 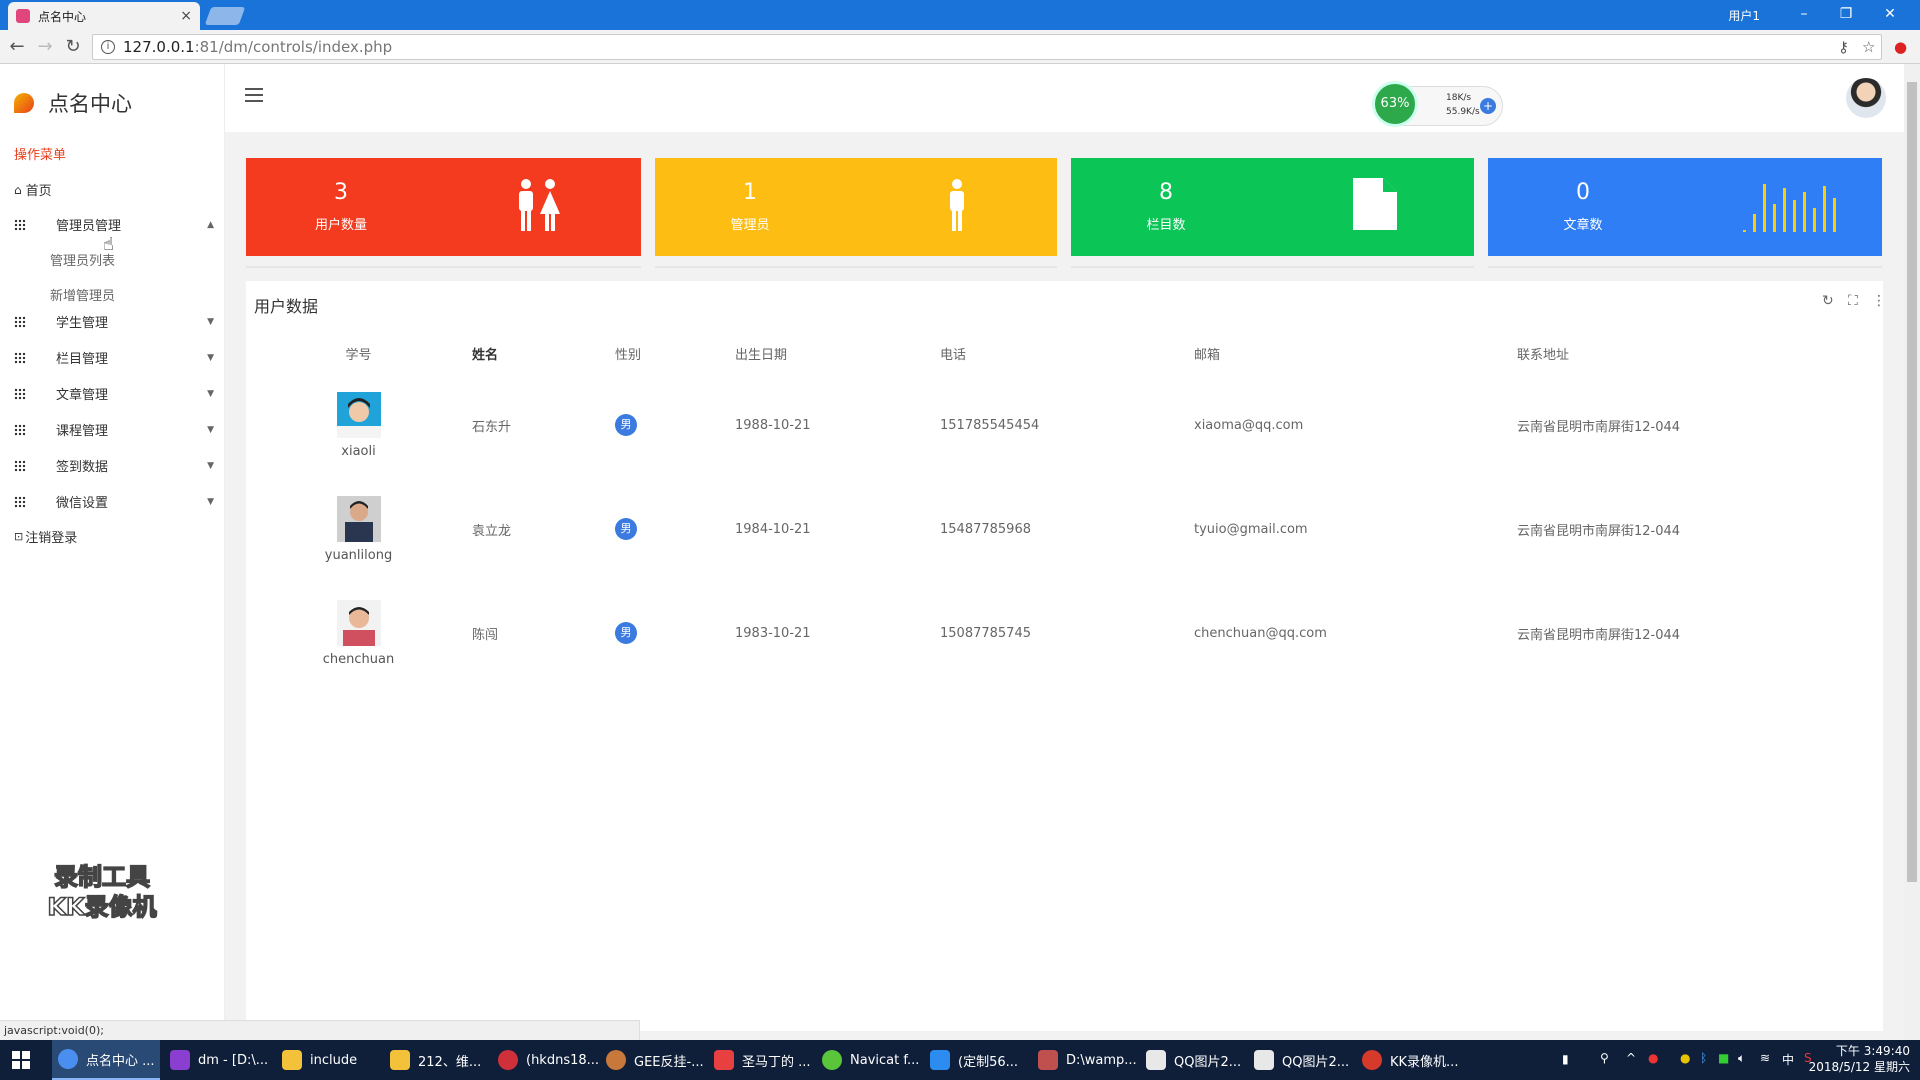 What do you see at coordinates (1853, 301) in the screenshot?
I see `fullscreen-icon: ⛶` at bounding box center [1853, 301].